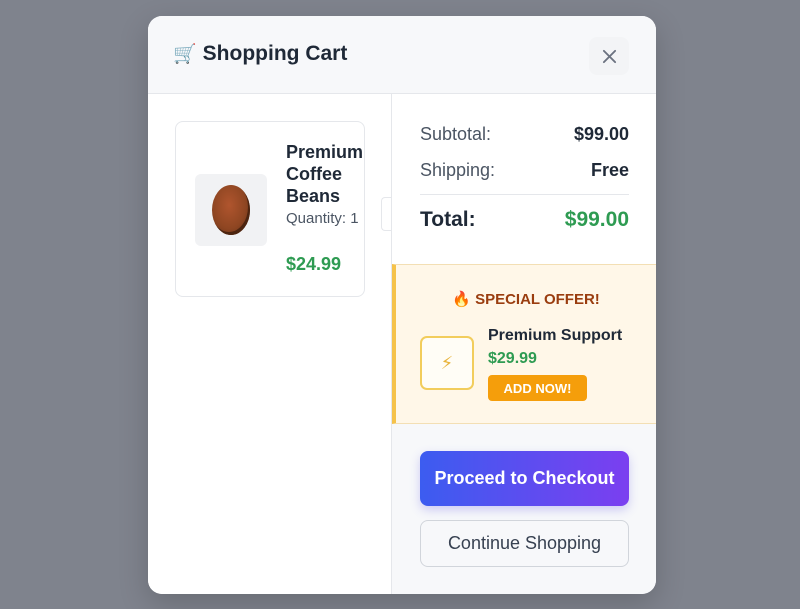  Describe the element at coordinates (325, 174) in the screenshot. I see `item-name: Premium Coffee Beans` at that location.